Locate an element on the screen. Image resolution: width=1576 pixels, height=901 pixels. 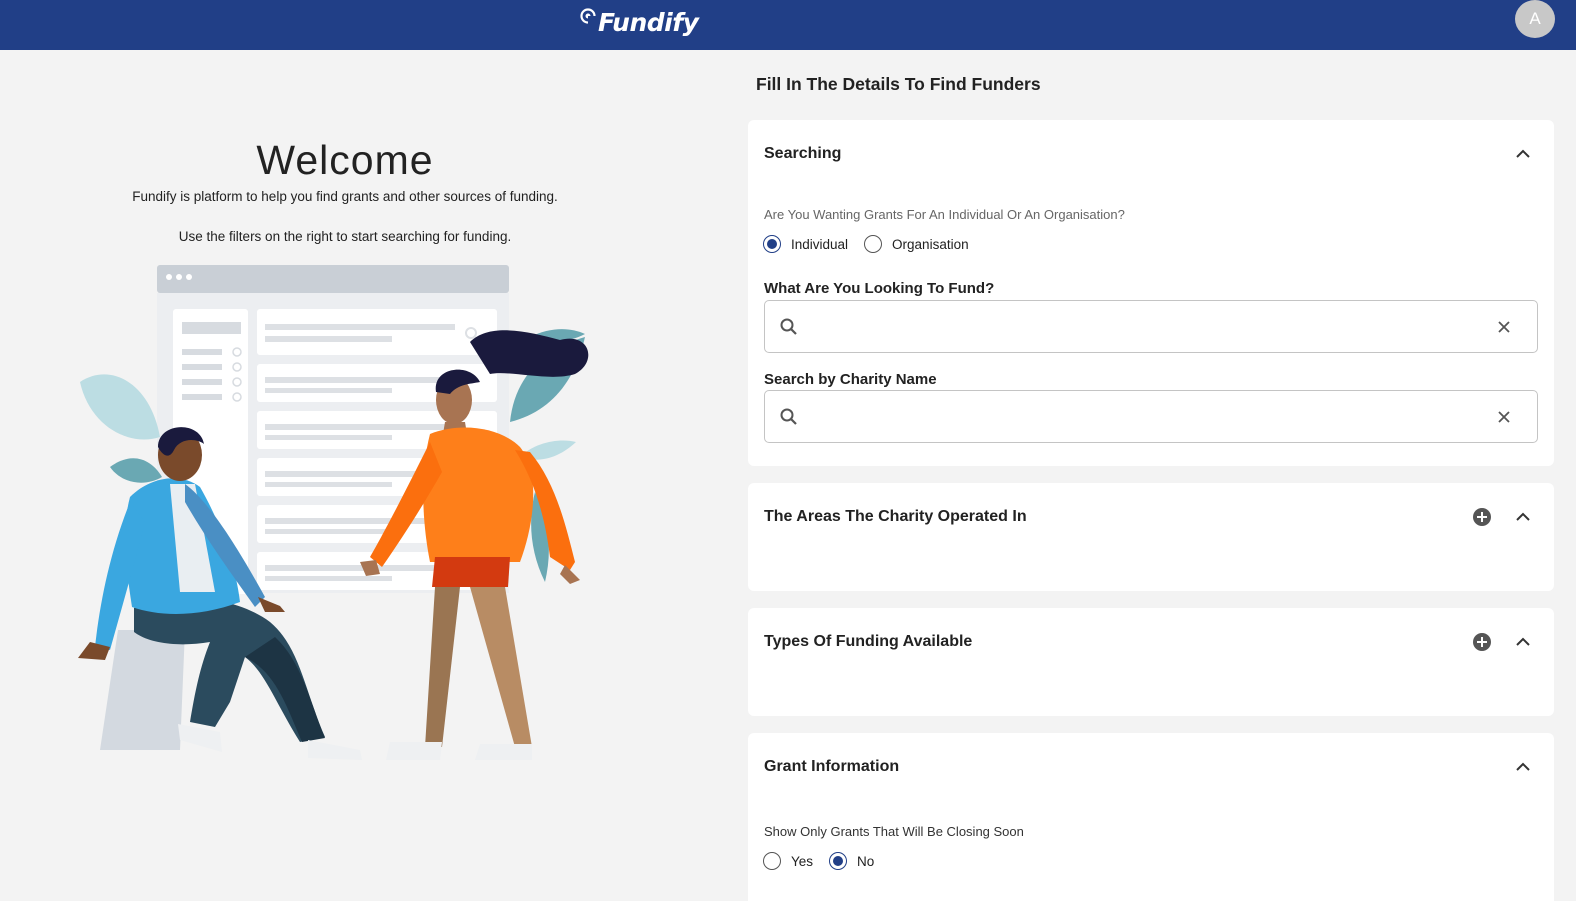
radio-individual-label: Individual is located at coordinates (819, 244).